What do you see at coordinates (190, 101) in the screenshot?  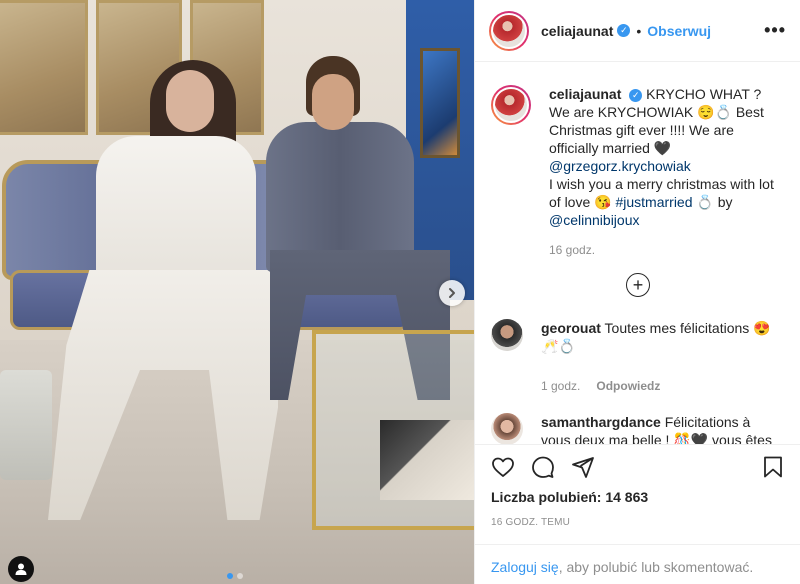 I see `woman-face` at bounding box center [190, 101].